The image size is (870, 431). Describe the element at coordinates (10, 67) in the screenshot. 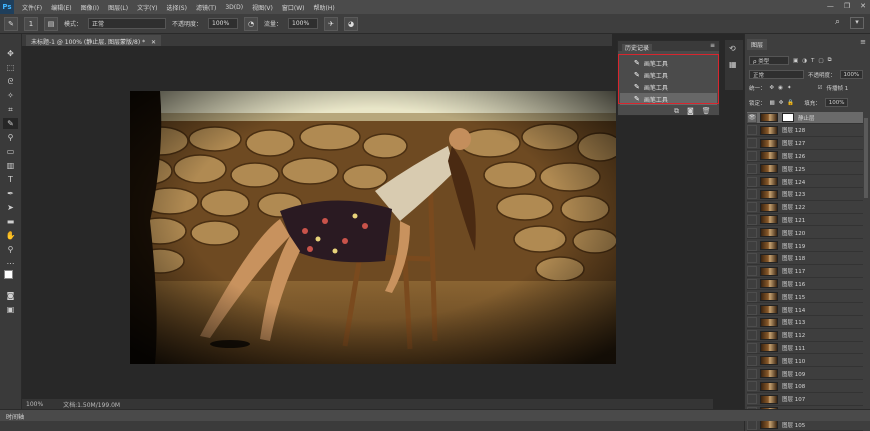

I see `marquee-tool-icon: ⬚` at that location.